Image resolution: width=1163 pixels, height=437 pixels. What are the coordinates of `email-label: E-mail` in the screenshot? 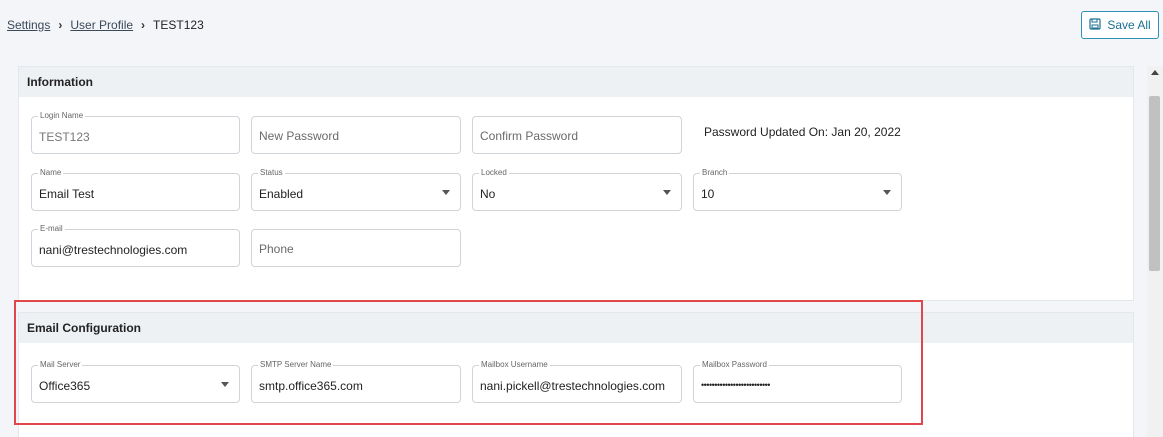 It's located at (51, 229).